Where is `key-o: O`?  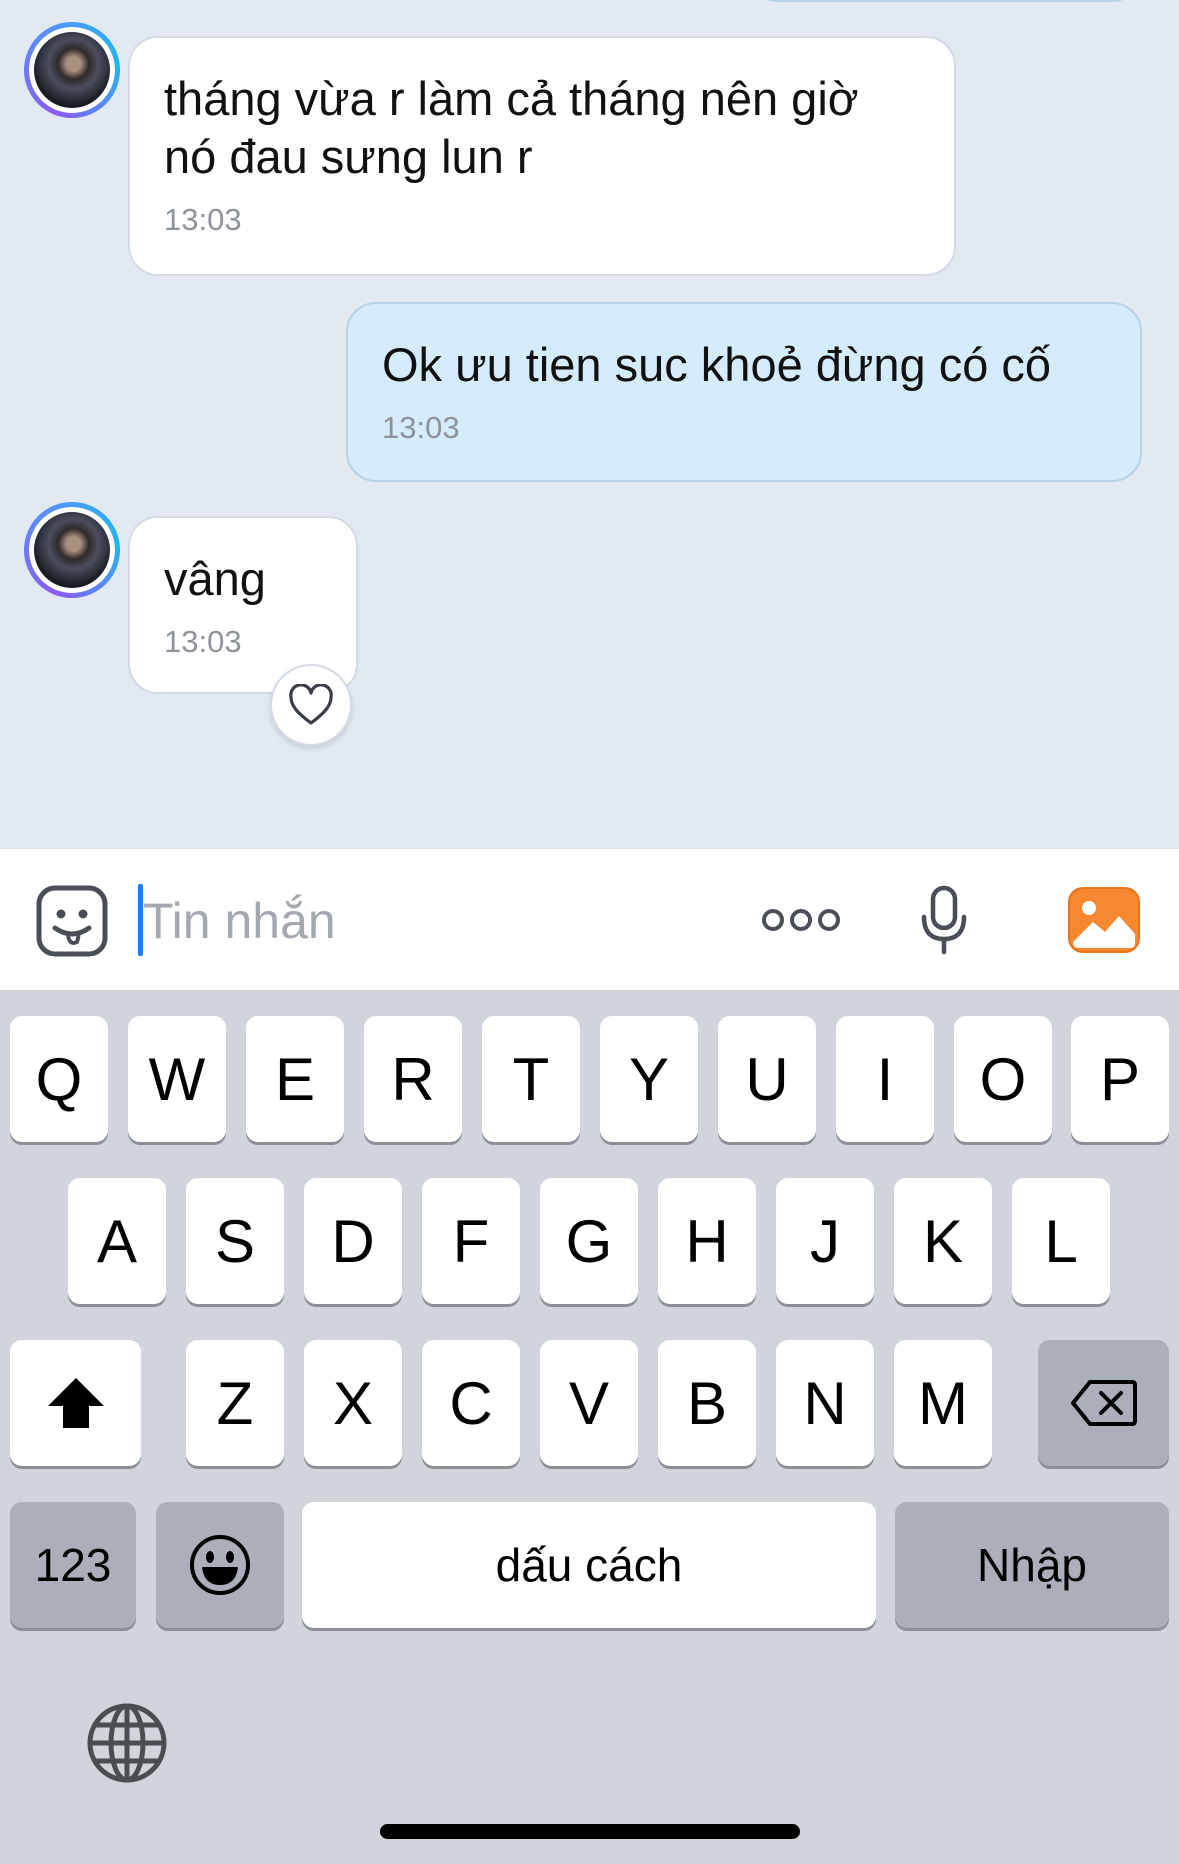 key-o: O is located at coordinates (1003, 1079).